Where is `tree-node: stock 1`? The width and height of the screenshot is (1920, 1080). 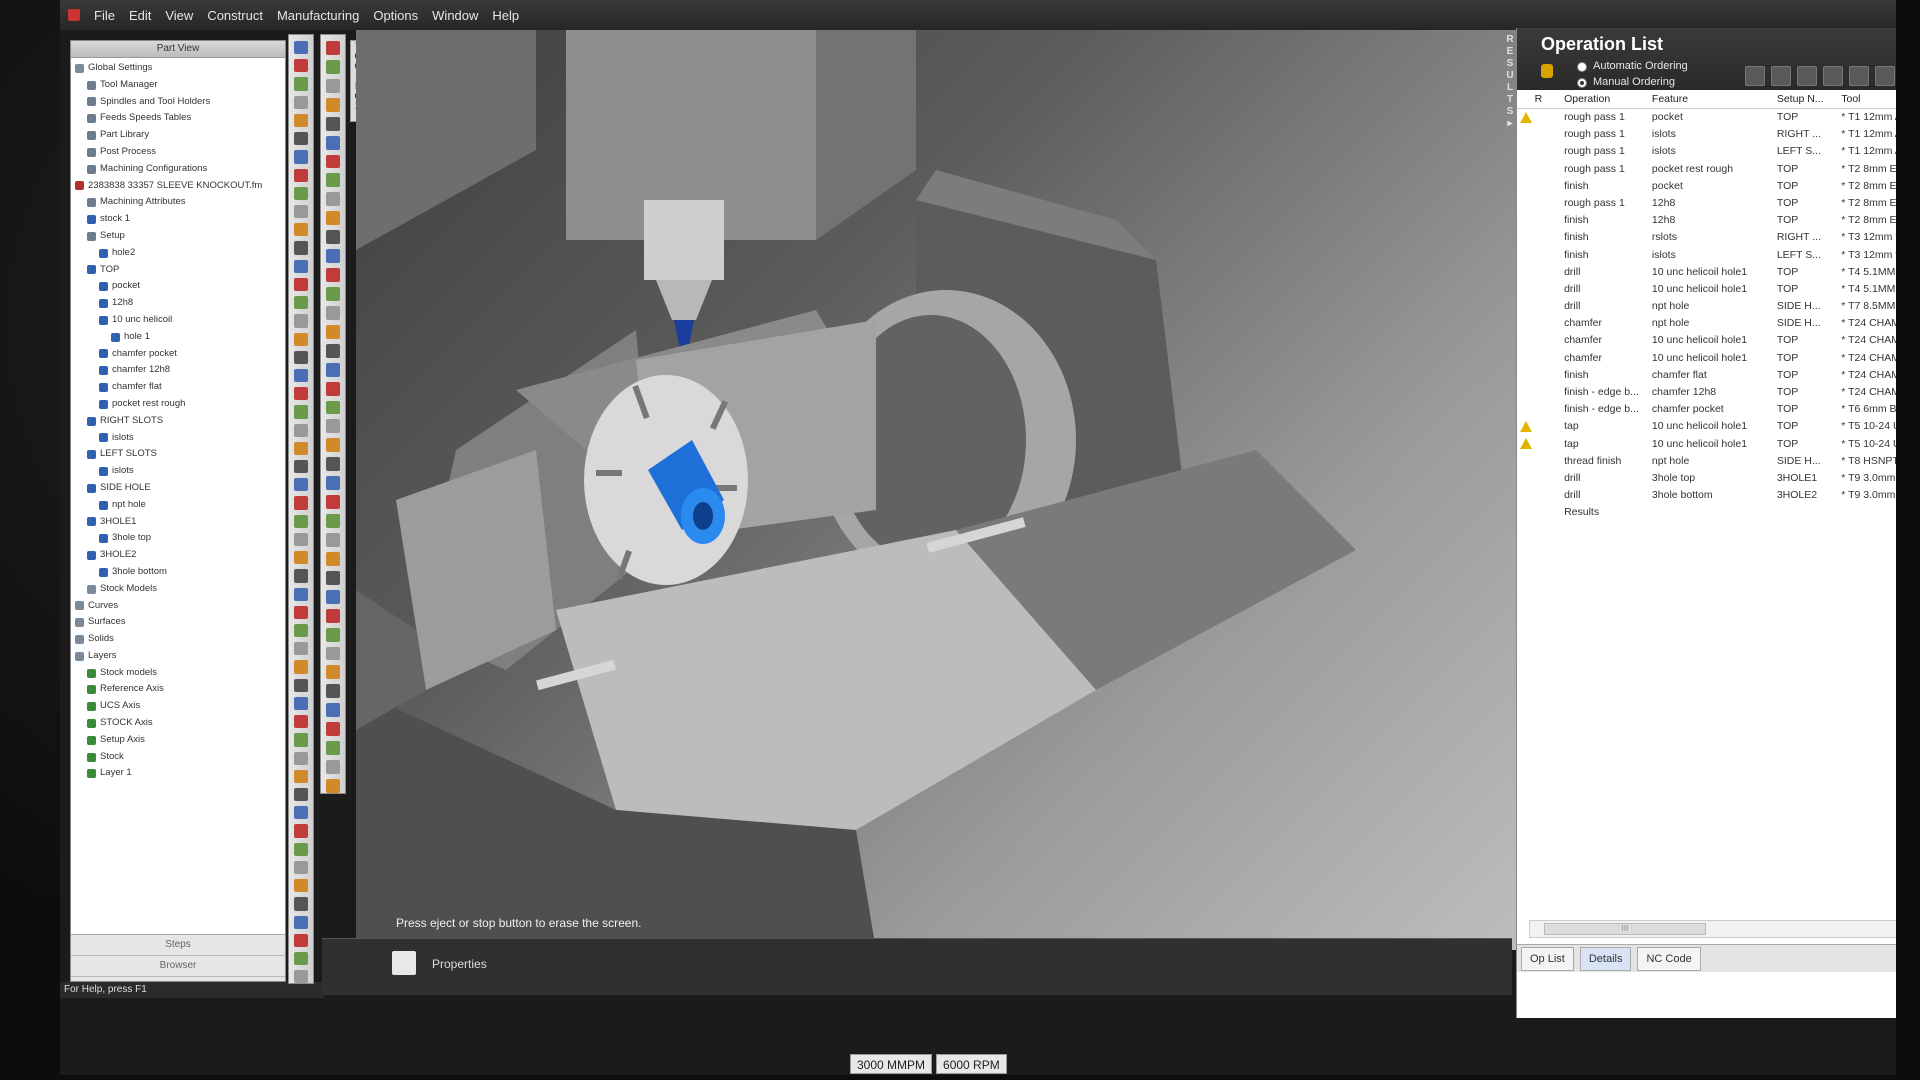 tree-node: stock 1 is located at coordinates (180, 219).